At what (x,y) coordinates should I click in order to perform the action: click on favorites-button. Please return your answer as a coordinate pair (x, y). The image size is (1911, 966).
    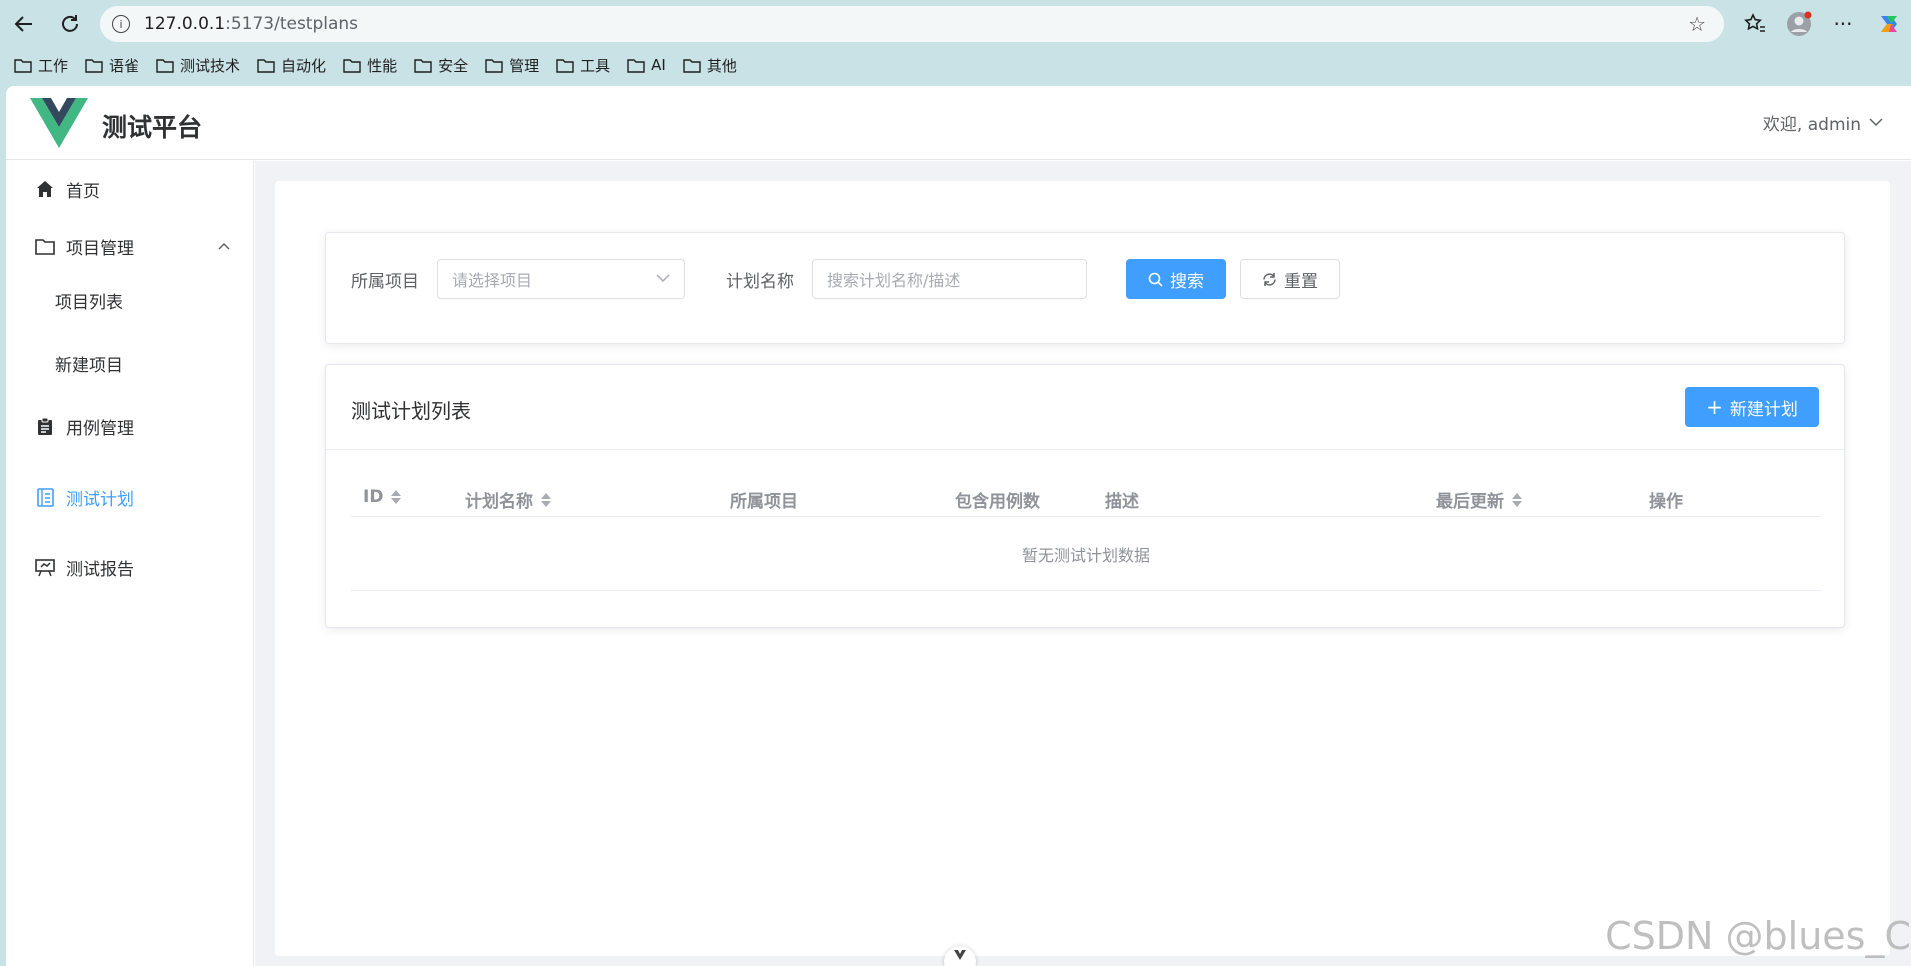
    Looking at the image, I should click on (1755, 24).